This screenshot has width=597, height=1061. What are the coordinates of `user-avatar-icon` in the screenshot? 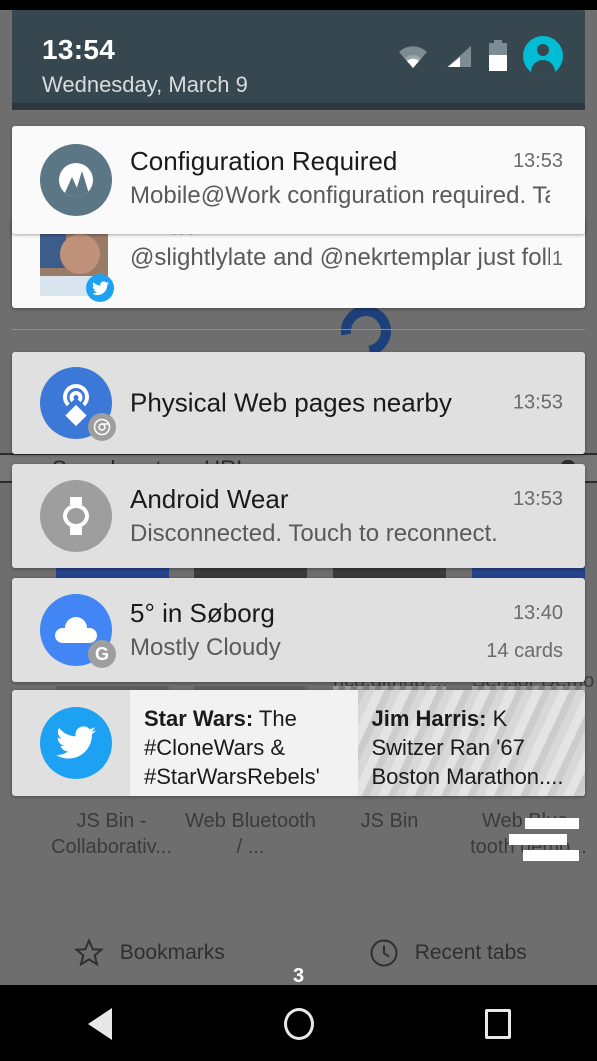 It's located at (543, 56).